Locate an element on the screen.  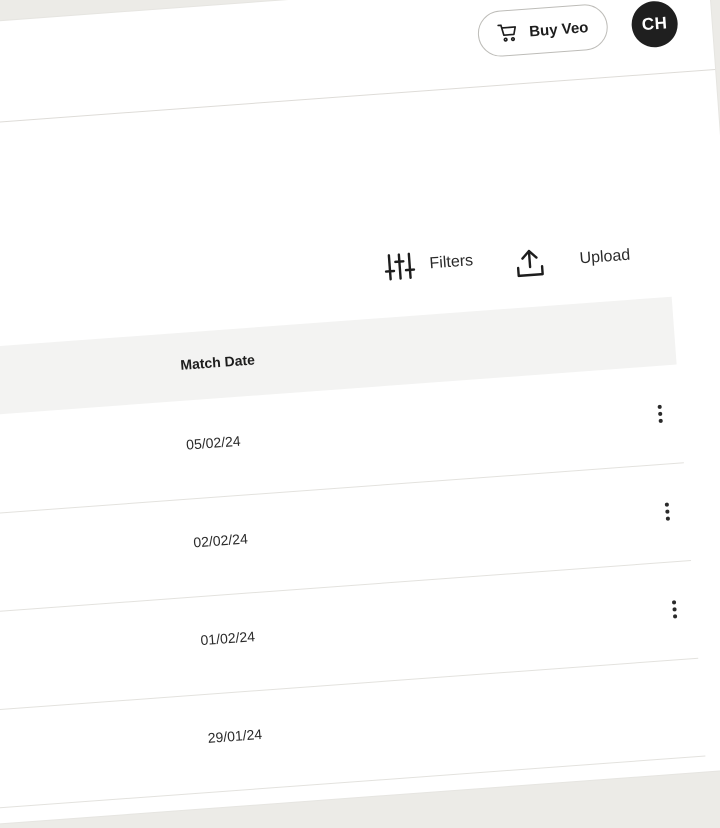
header-divider is located at coordinates (358, 99).